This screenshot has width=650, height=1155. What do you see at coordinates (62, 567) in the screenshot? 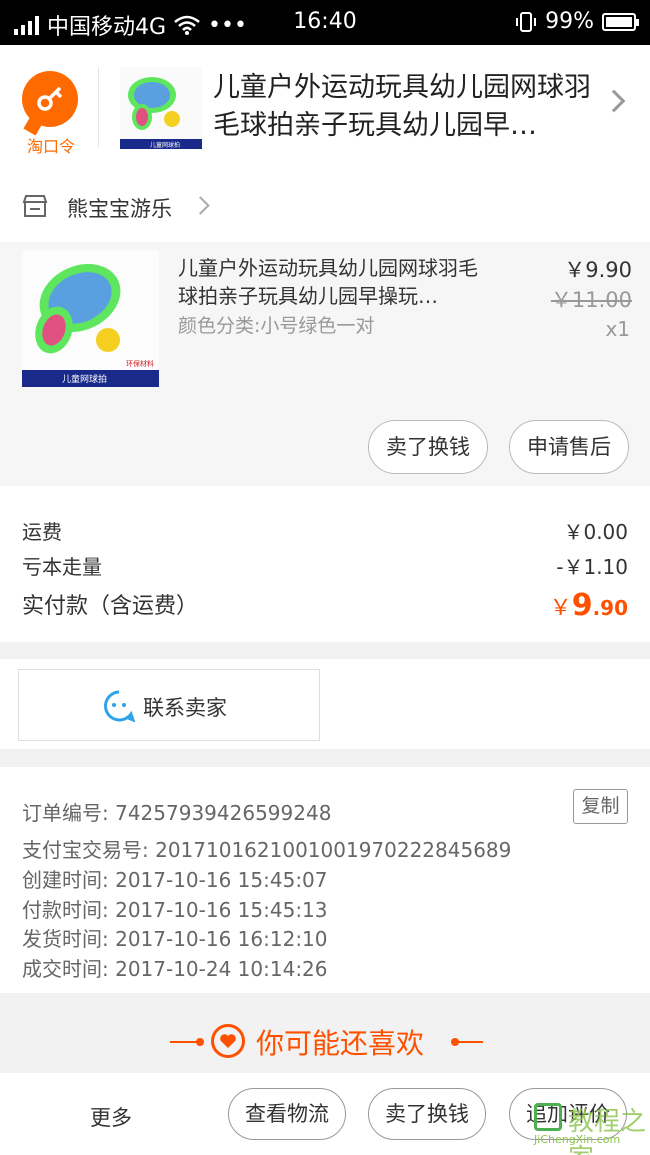
I see `discount-label: 亏本走量` at bounding box center [62, 567].